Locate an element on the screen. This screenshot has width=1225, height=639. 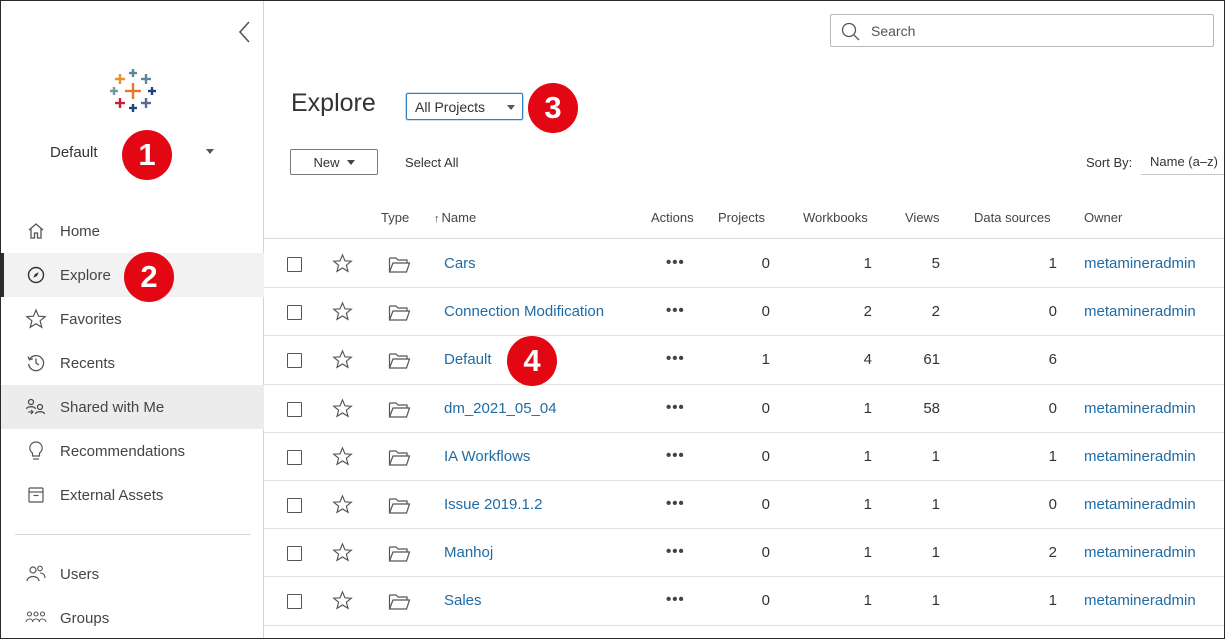
project-filter-dropdown: All Projects is located at coordinates (464, 106).